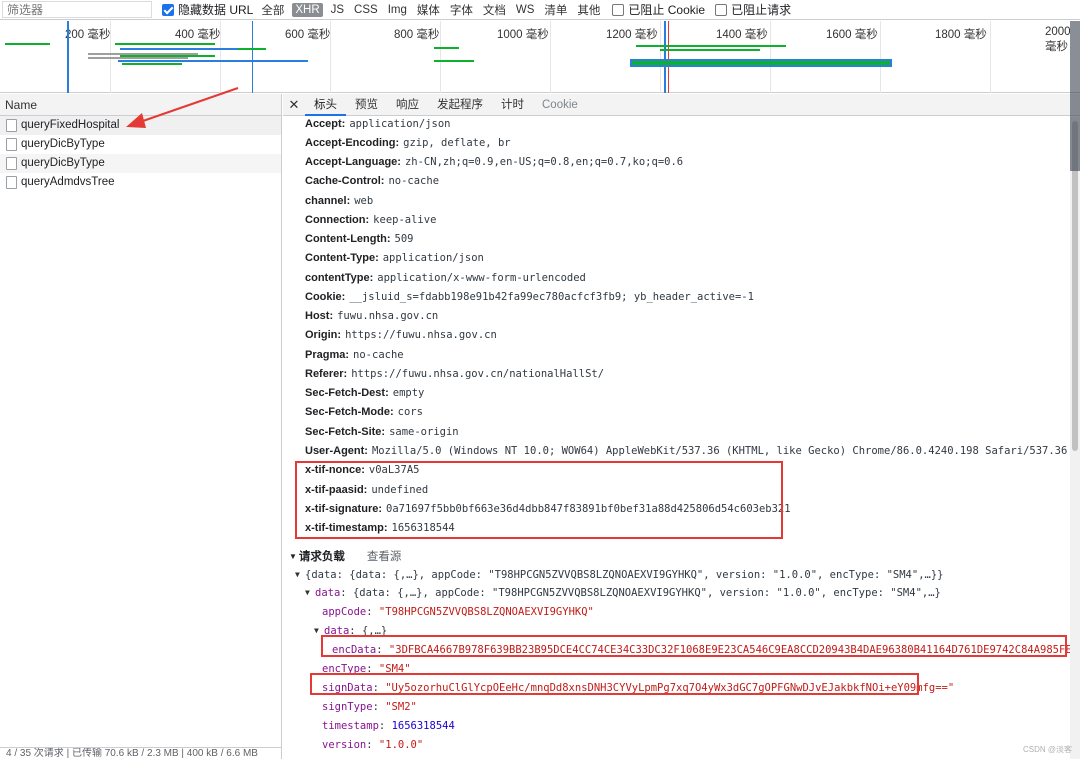  I want to click on blocked-cookies-checkbox: 已阻止 Cookie, so click(658, 9).